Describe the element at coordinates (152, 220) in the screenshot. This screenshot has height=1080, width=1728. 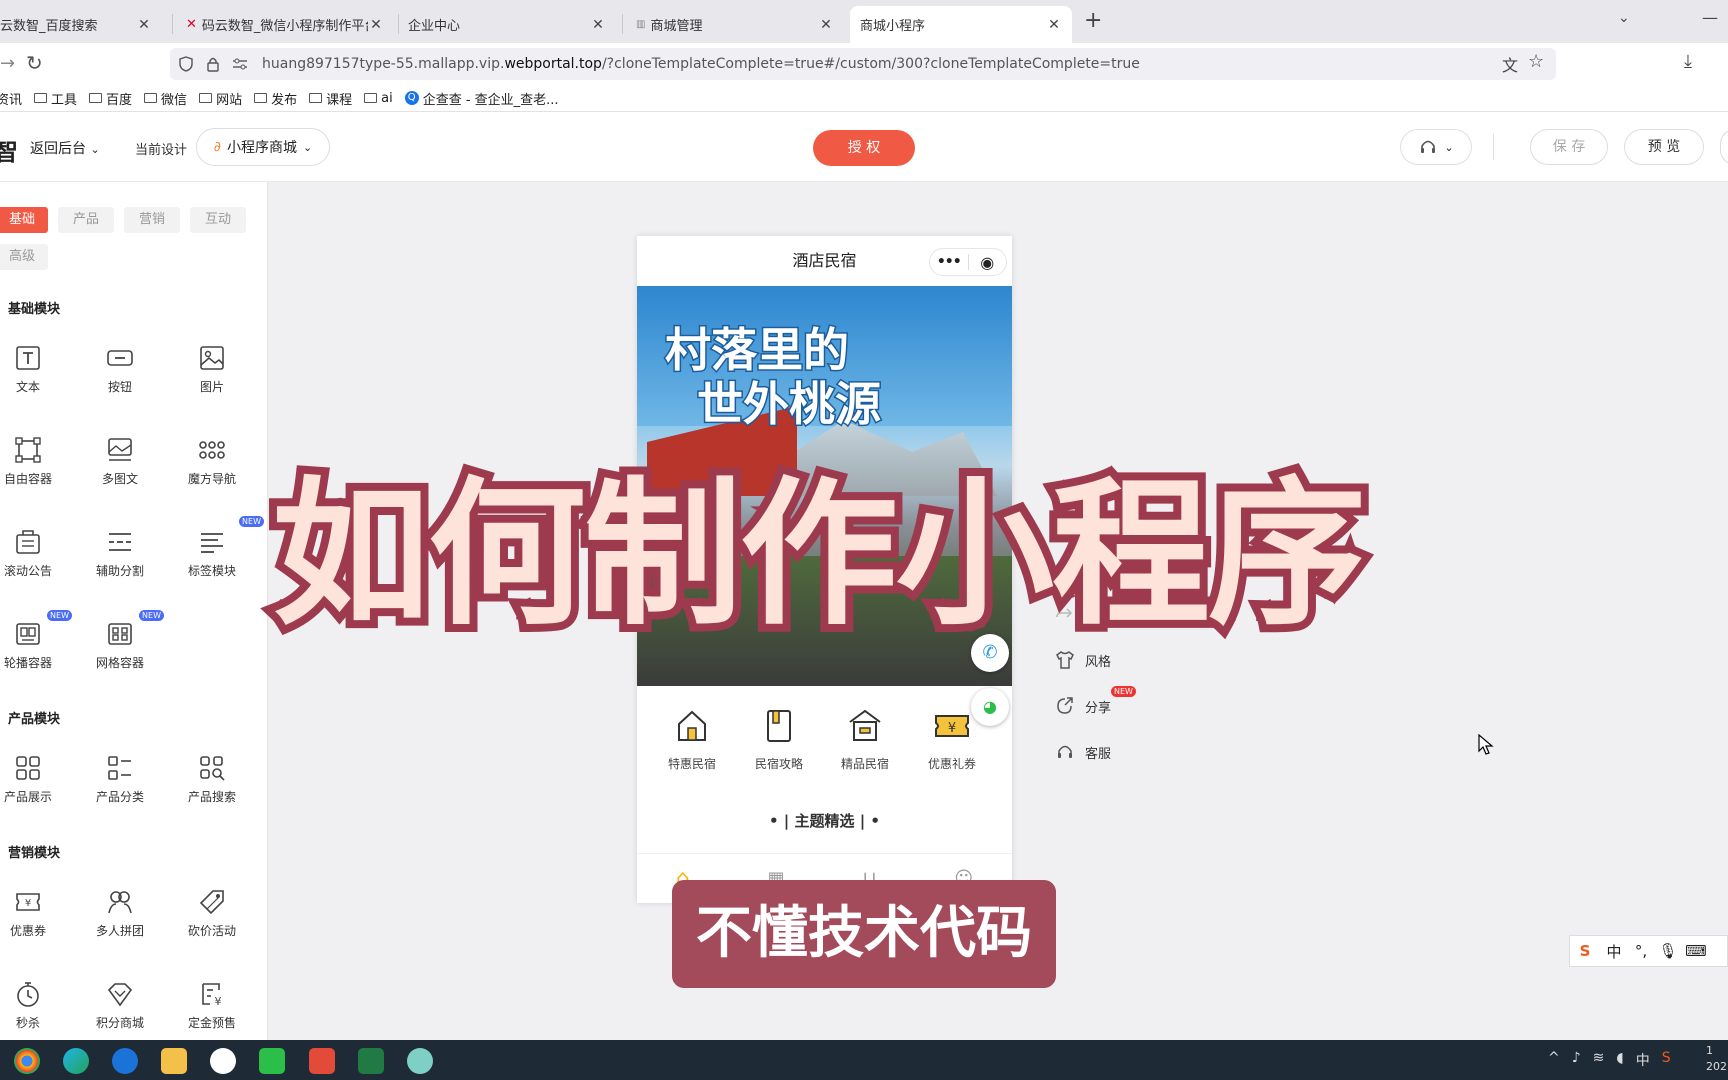
I see `category-marketing: 营销` at that location.